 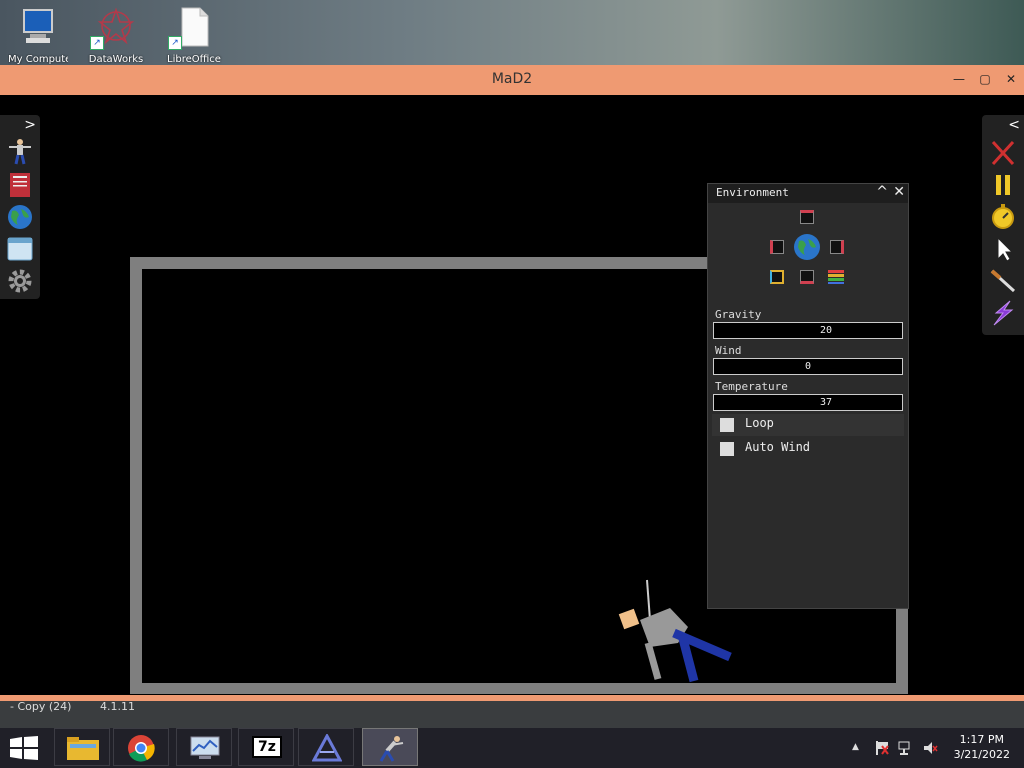 I want to click on gravity-value: 20, so click(x=826, y=330).